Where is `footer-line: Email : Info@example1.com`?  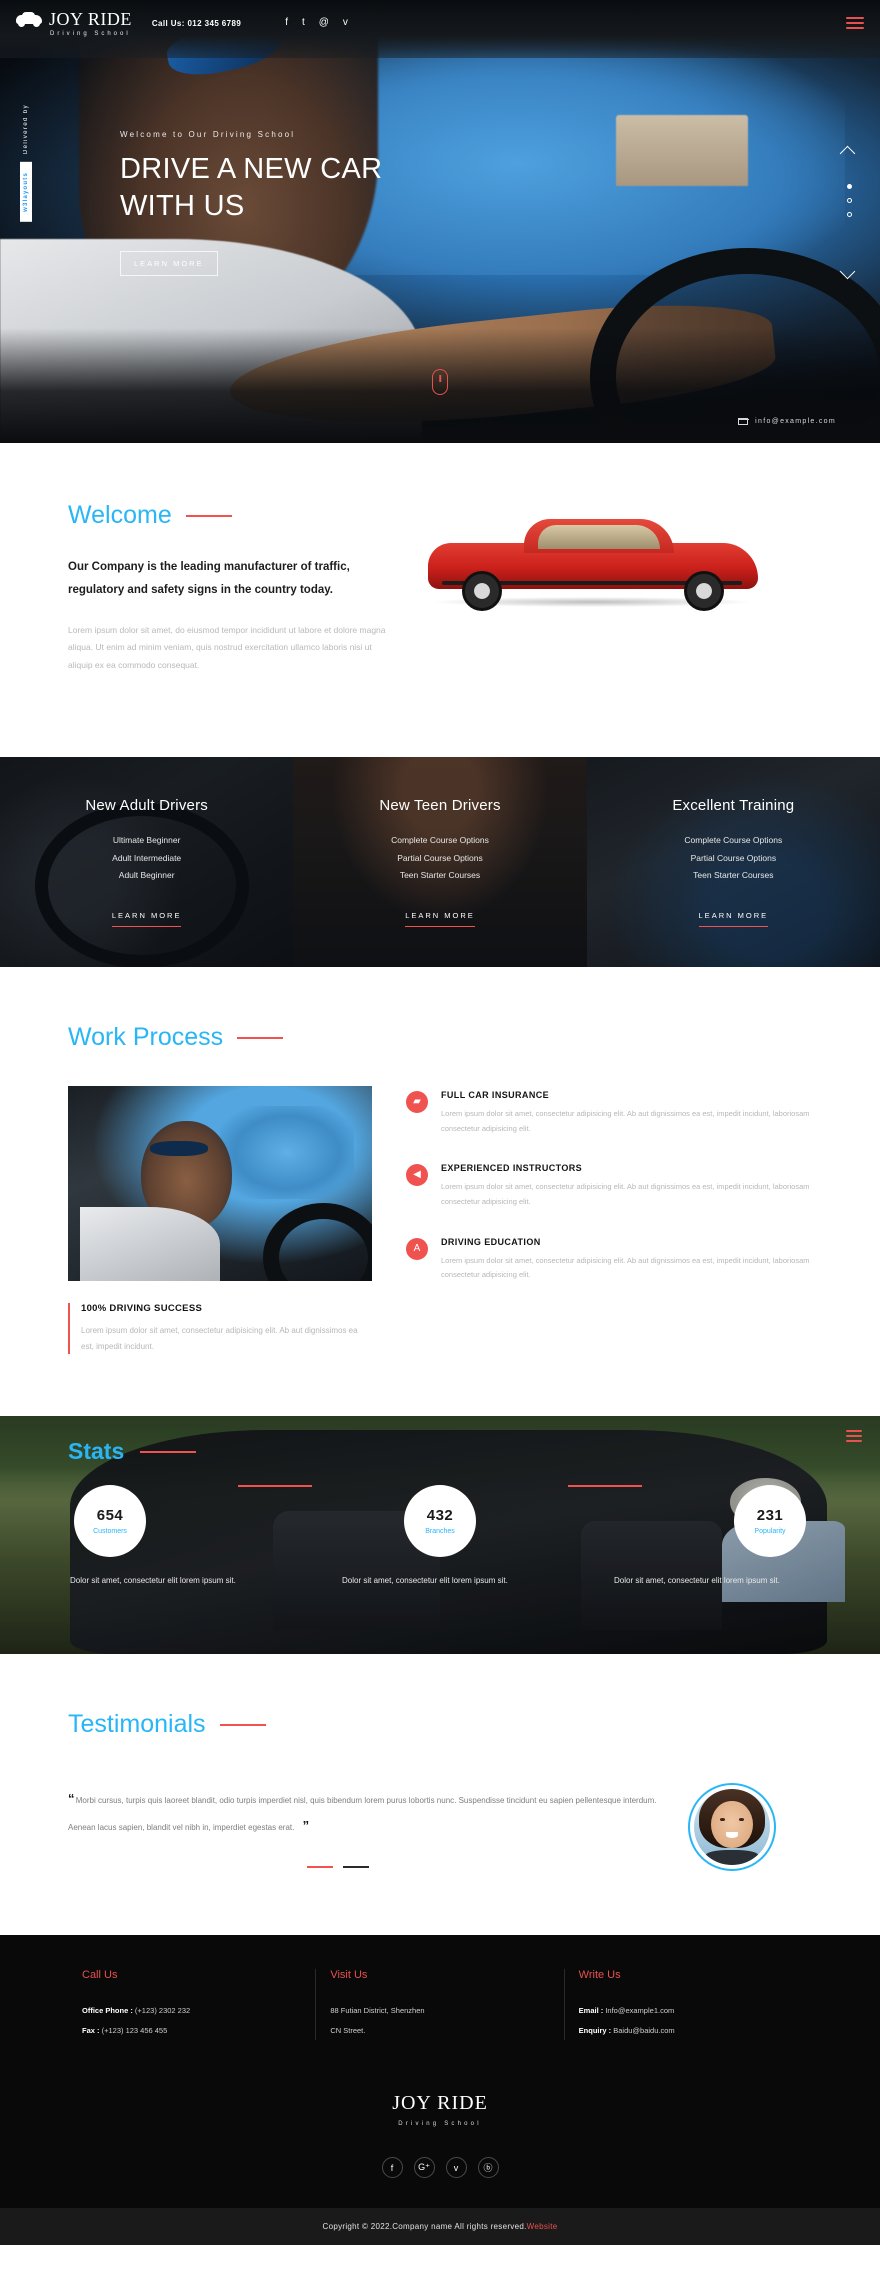 footer-line: Email : Info@example1.com is located at coordinates (688, 2011).